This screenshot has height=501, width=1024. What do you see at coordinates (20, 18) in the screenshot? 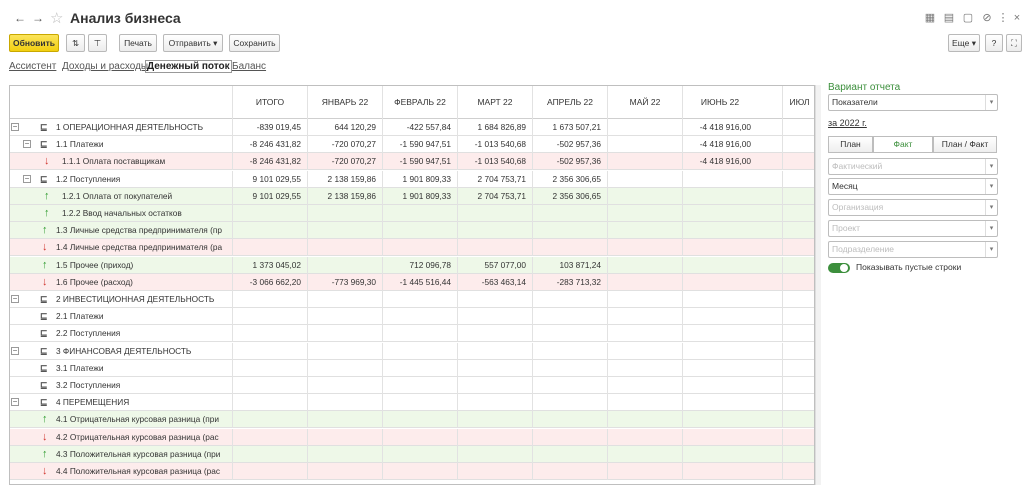
I see `back-arrow-icon: ←` at bounding box center [20, 18].